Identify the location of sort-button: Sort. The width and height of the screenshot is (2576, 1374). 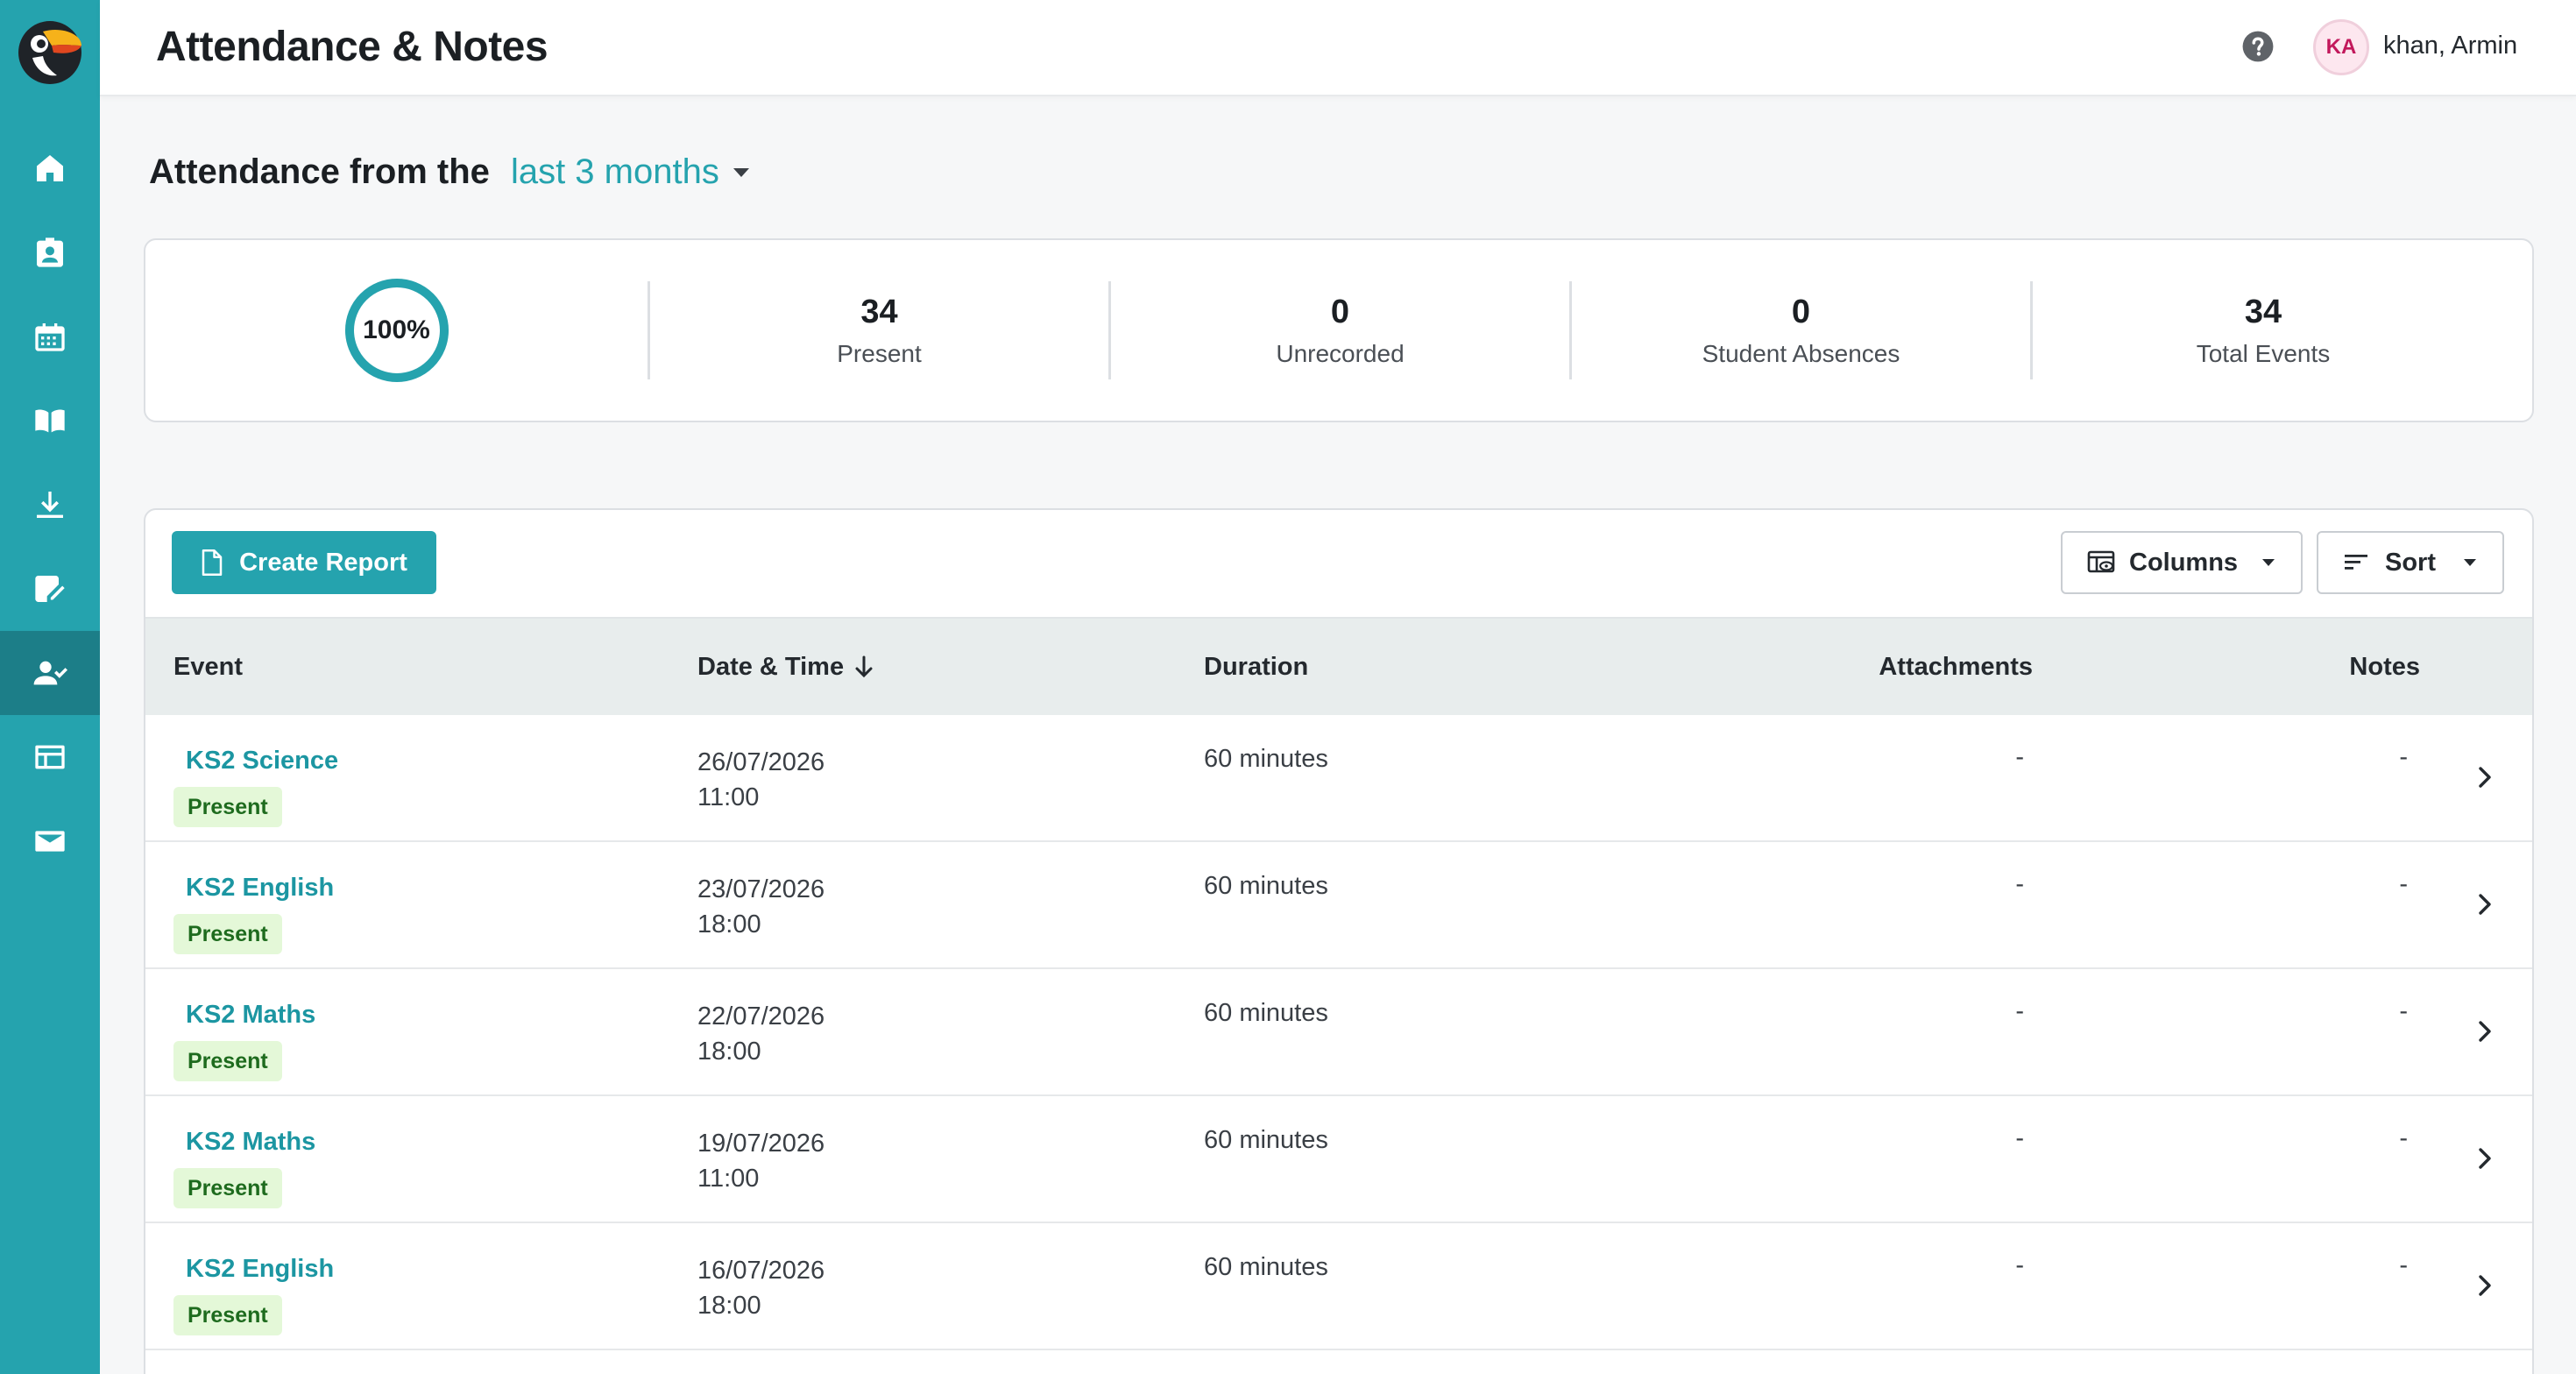
(2410, 562).